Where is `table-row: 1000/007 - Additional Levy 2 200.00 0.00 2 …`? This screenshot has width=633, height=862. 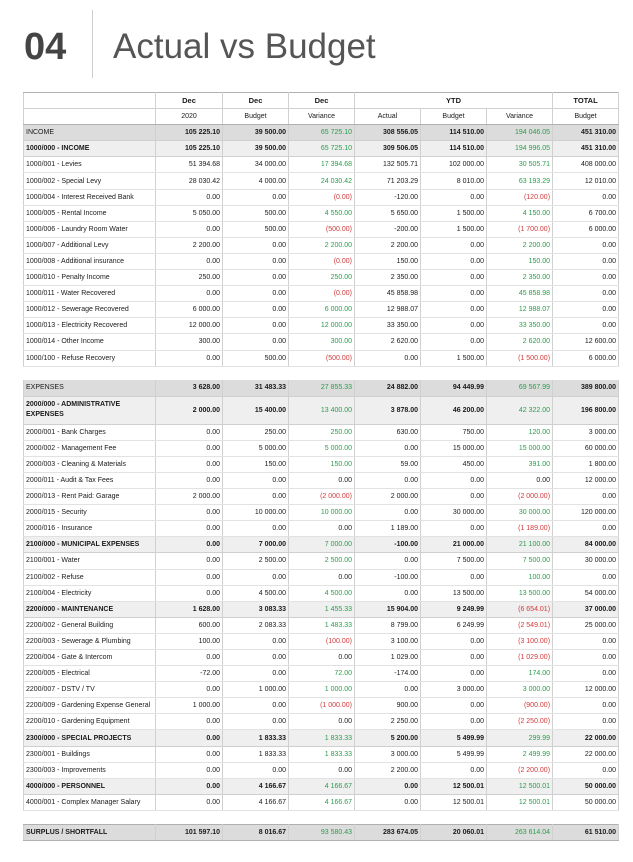 table-row: 1000/007 - Additional Levy 2 200.00 0.00 2 … is located at coordinates (321, 245).